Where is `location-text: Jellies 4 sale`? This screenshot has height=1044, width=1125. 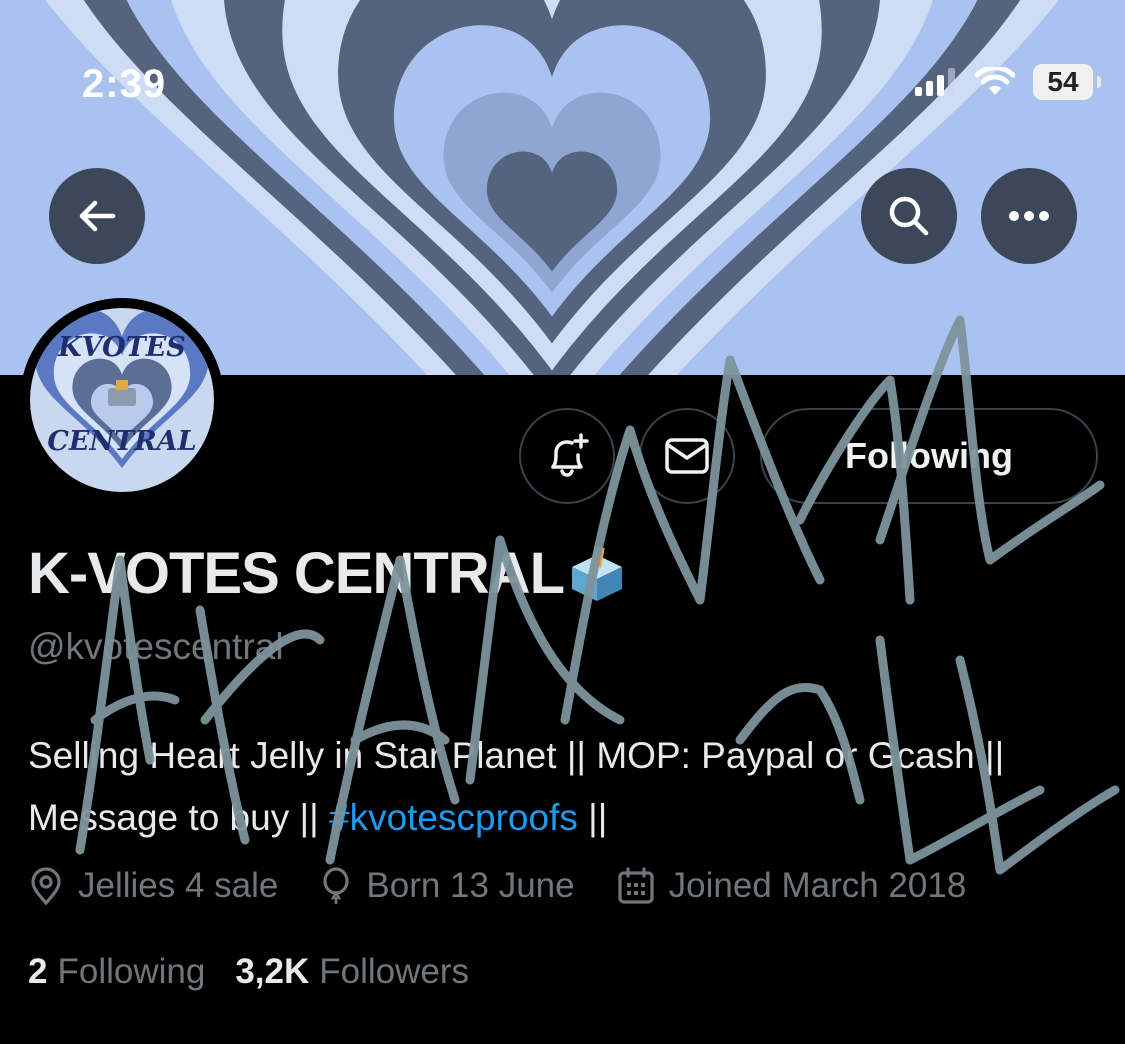
location-text: Jellies 4 sale is located at coordinates (178, 885).